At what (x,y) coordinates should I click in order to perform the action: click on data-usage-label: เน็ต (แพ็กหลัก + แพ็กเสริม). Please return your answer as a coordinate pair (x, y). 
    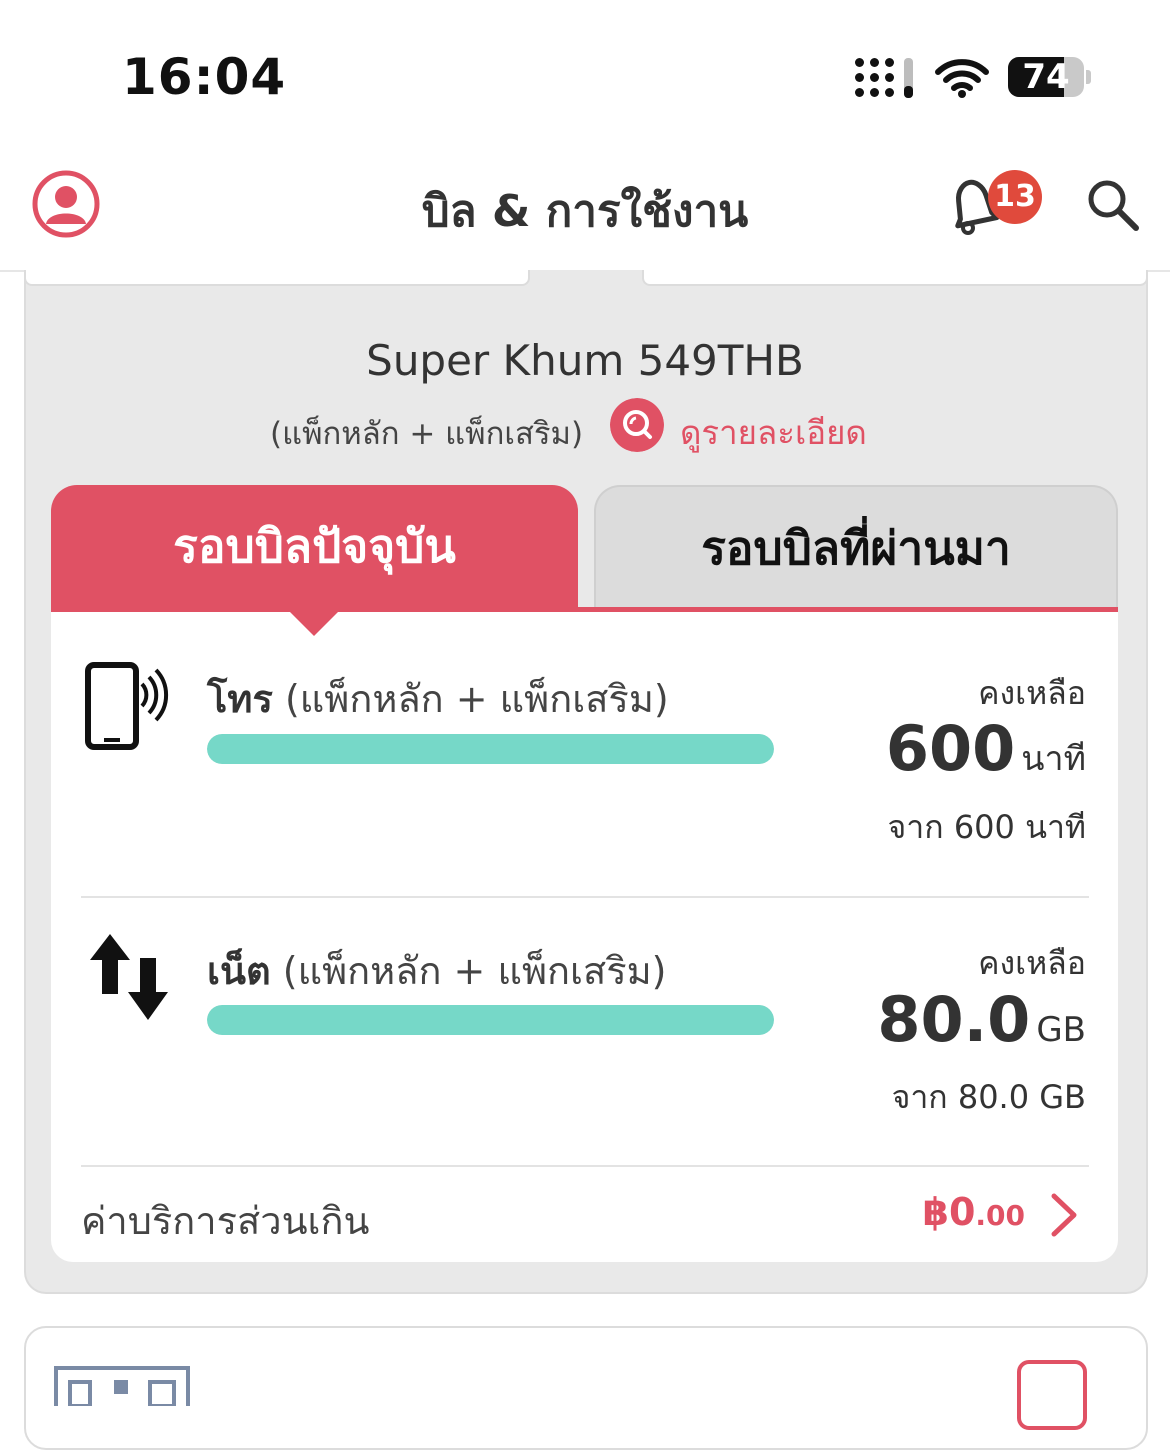
    Looking at the image, I should click on (436, 970).